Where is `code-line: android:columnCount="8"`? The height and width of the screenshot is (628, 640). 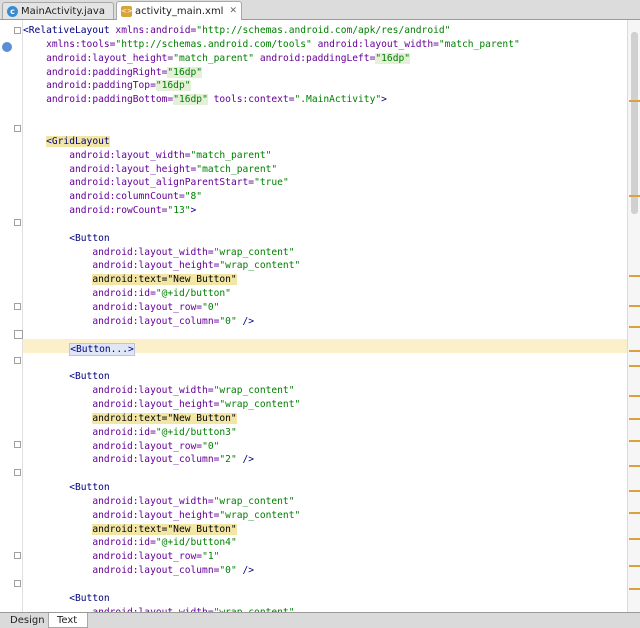 code-line: android:columnCount="8" is located at coordinates (112, 197).